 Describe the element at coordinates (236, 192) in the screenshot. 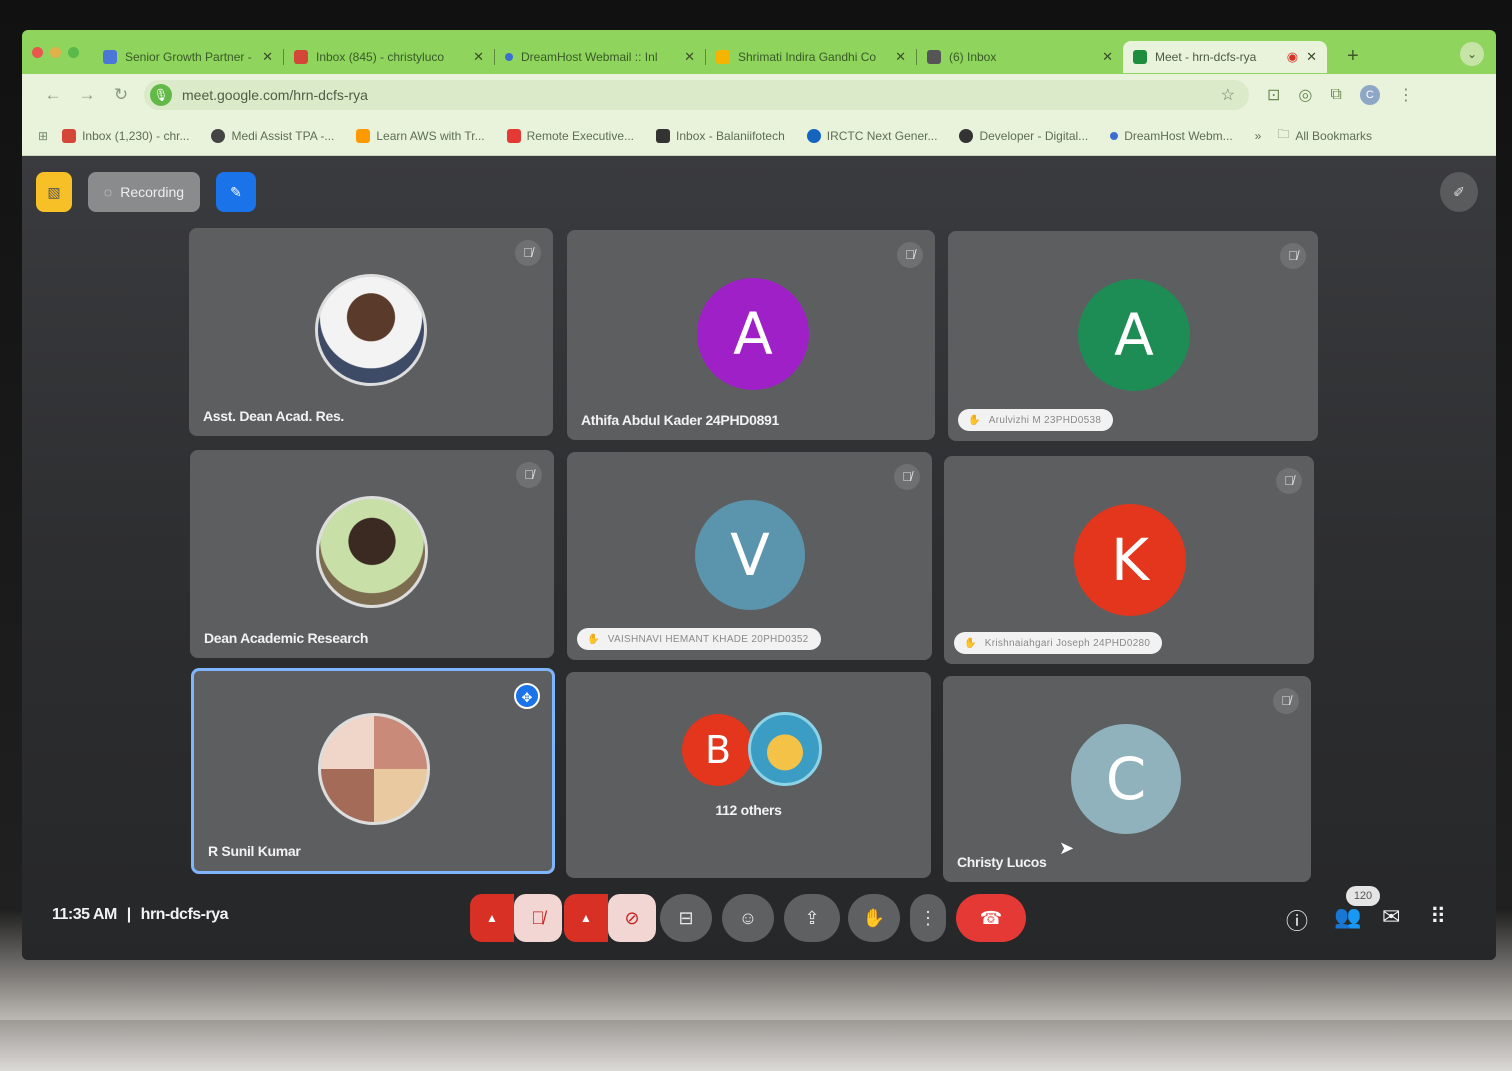

I see `notes-button: ✎` at that location.